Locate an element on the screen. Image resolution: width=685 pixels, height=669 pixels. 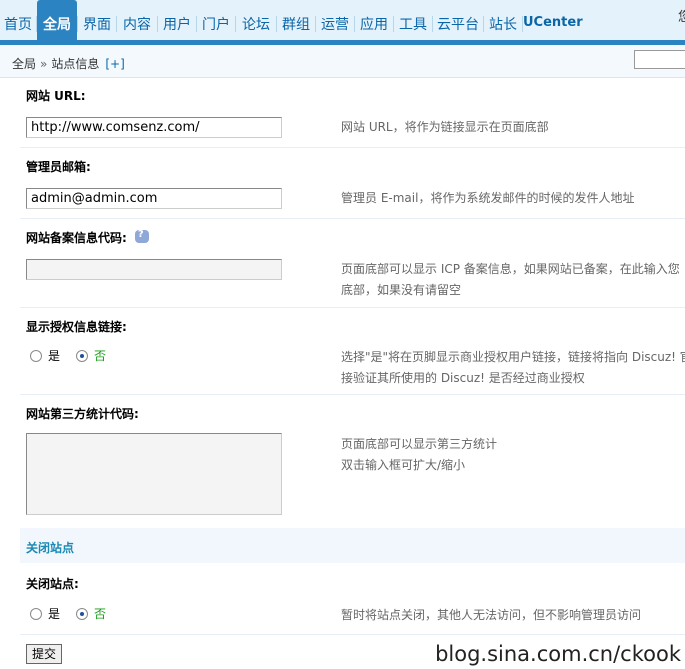
admin-email-input: admin@admin.com is located at coordinates (154, 198).